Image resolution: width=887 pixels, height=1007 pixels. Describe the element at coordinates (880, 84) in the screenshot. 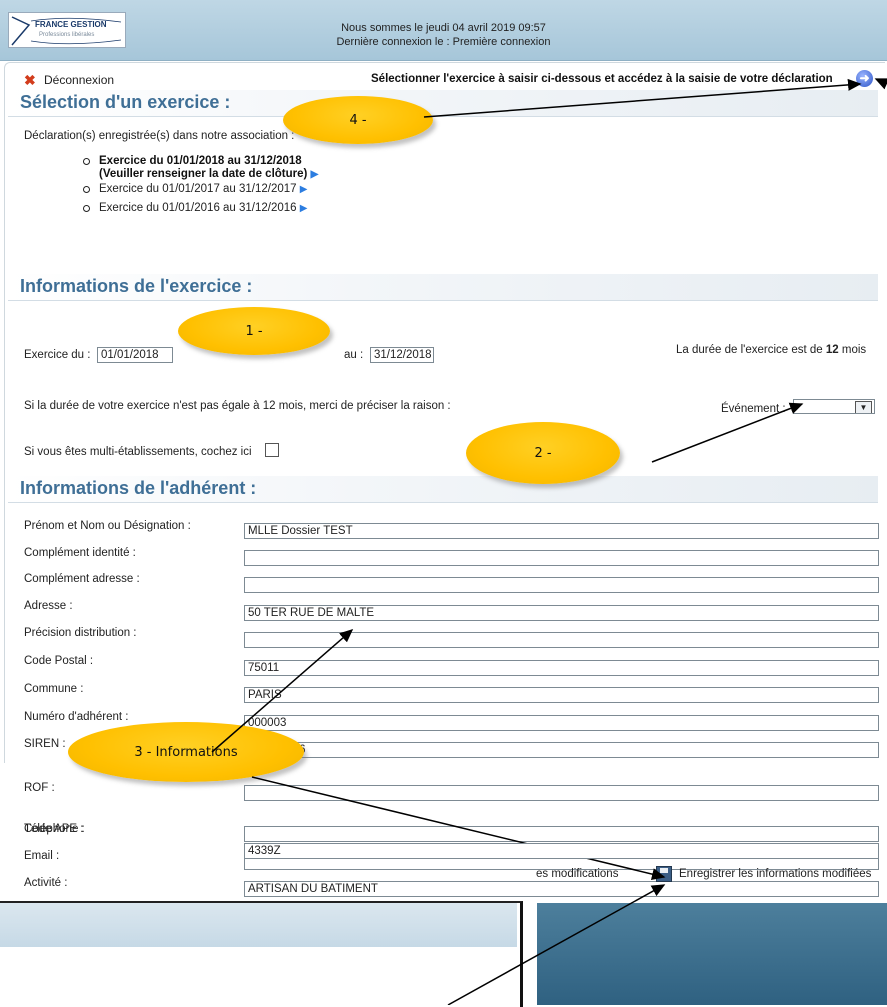

I see `arrow-4b` at that location.